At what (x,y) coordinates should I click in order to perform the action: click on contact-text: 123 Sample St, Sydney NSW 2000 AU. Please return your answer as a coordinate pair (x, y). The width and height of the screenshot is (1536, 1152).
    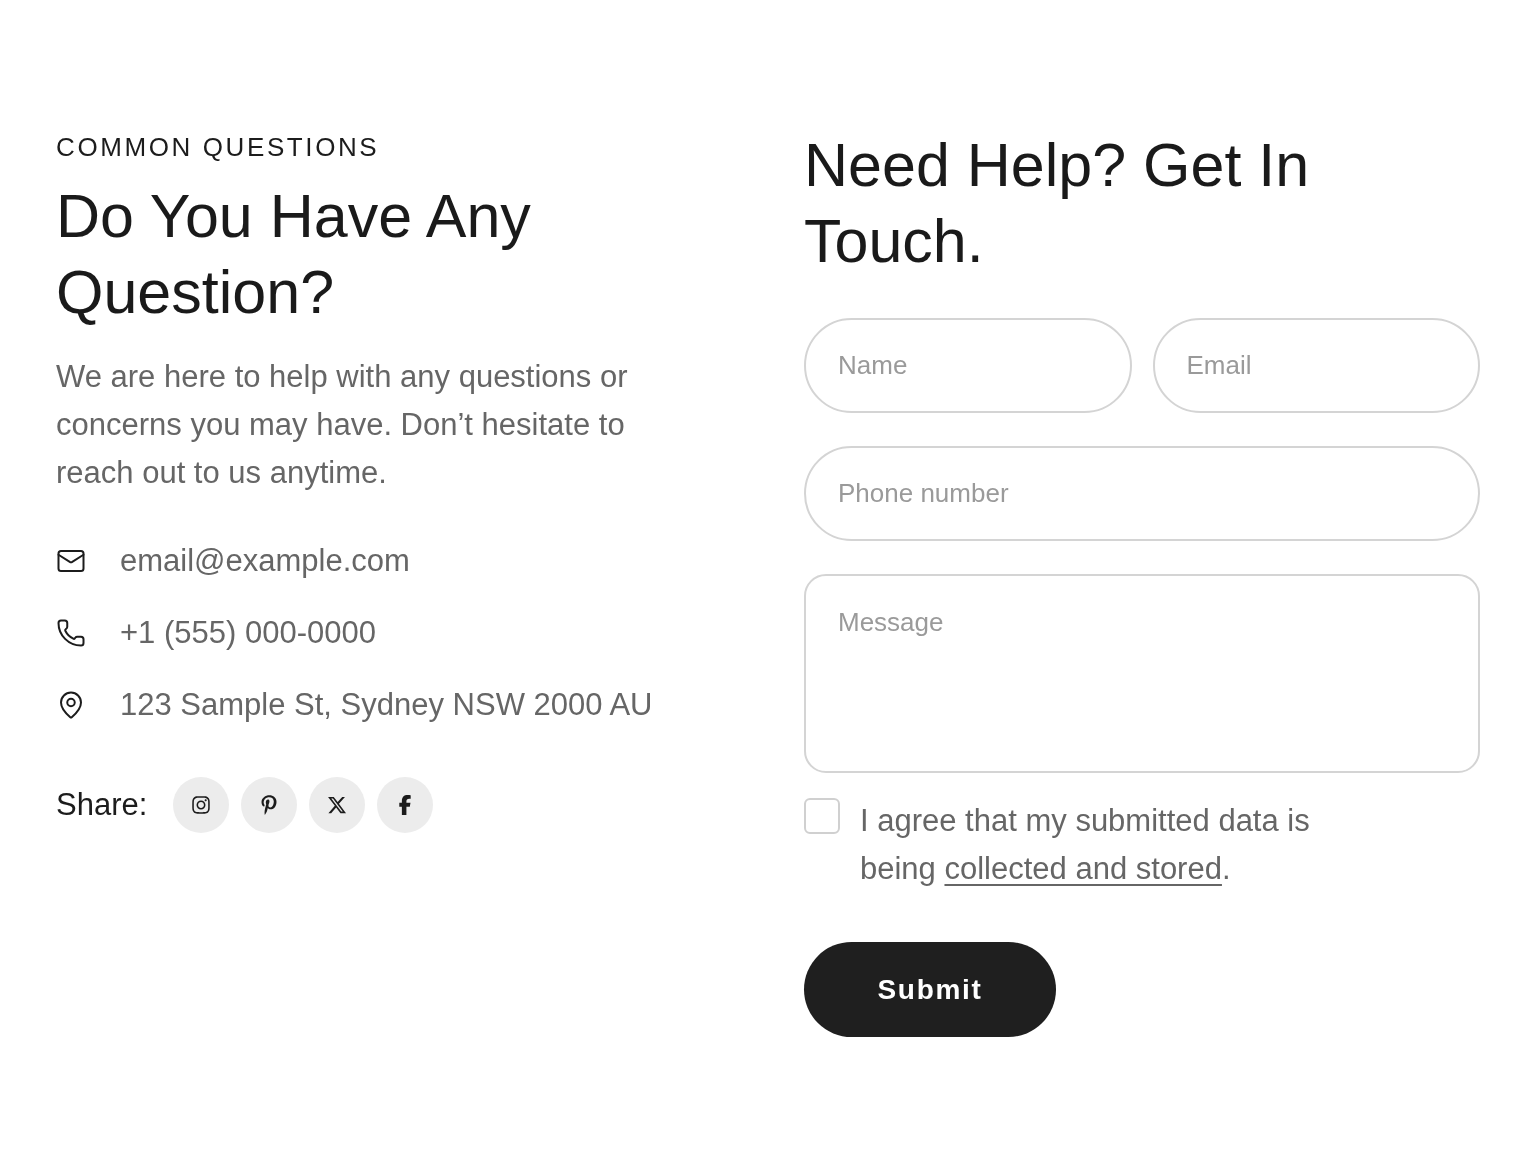
    Looking at the image, I should click on (386, 705).